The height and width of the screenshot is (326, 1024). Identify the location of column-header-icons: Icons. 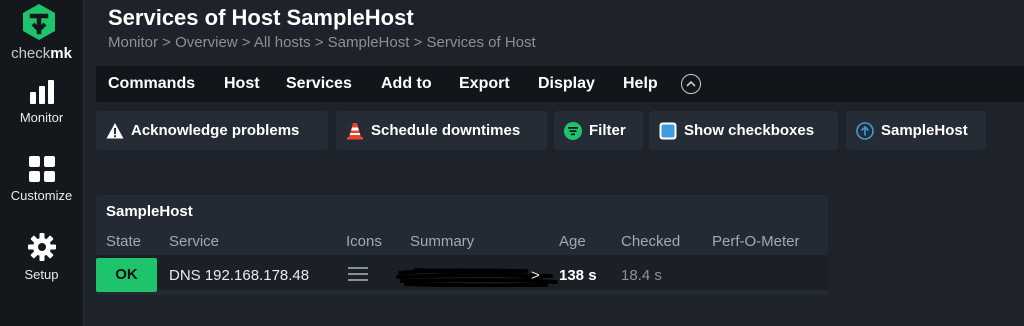
(364, 241).